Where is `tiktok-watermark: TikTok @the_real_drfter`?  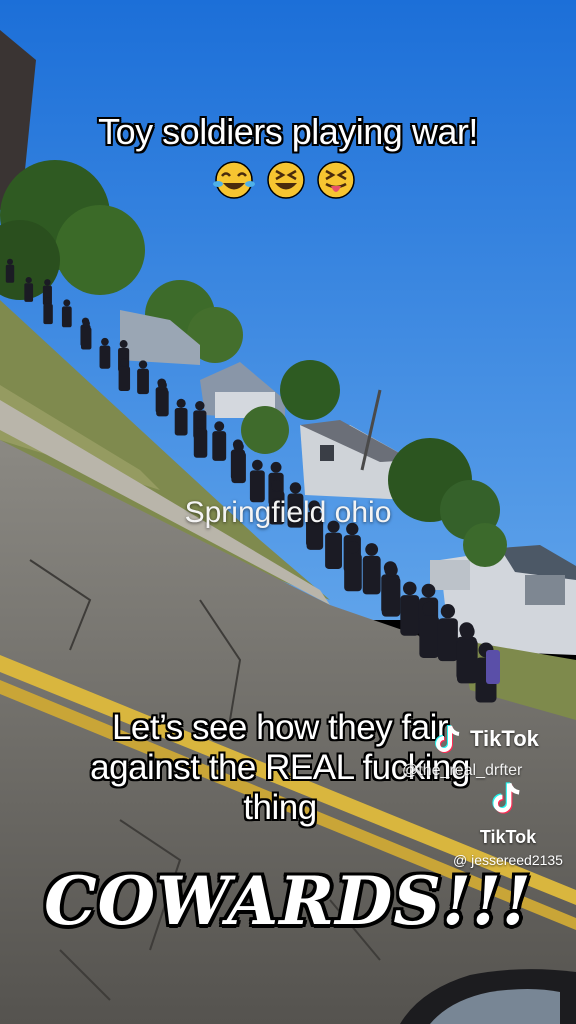 tiktok-watermark: TikTok @the_real_drfter is located at coordinates (470, 750).